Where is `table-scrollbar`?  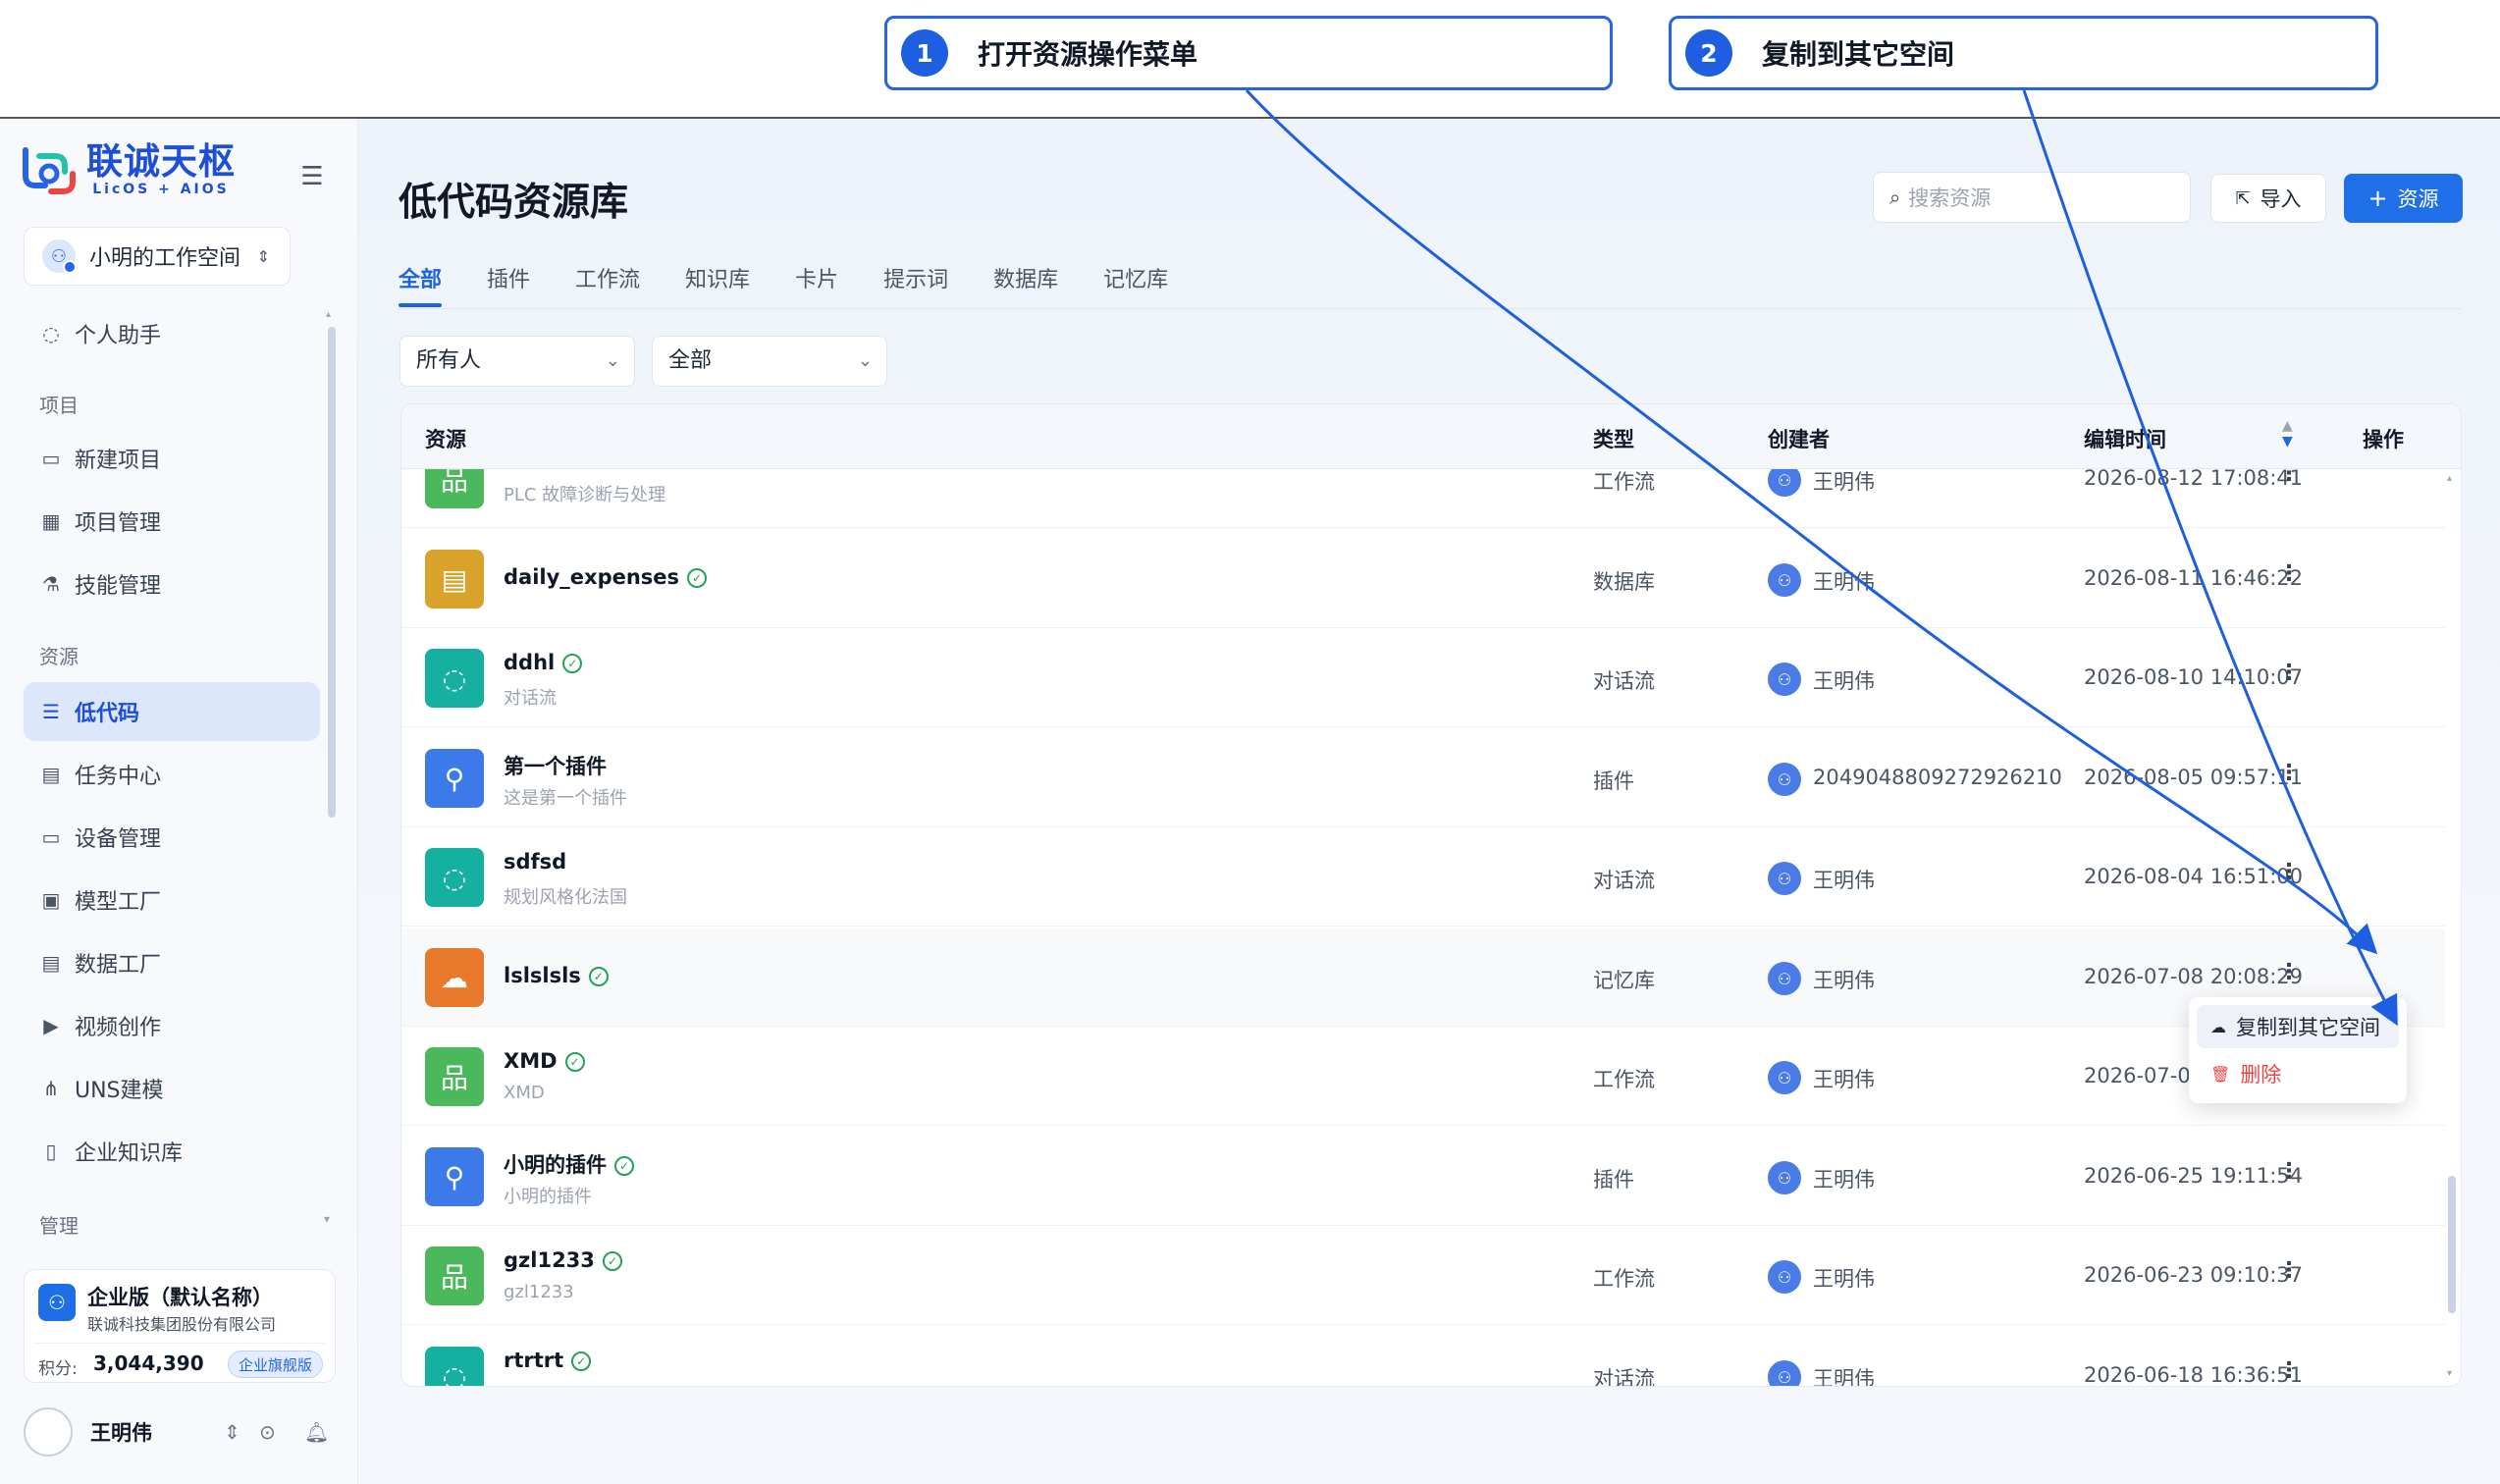 table-scrollbar is located at coordinates (2452, 1245).